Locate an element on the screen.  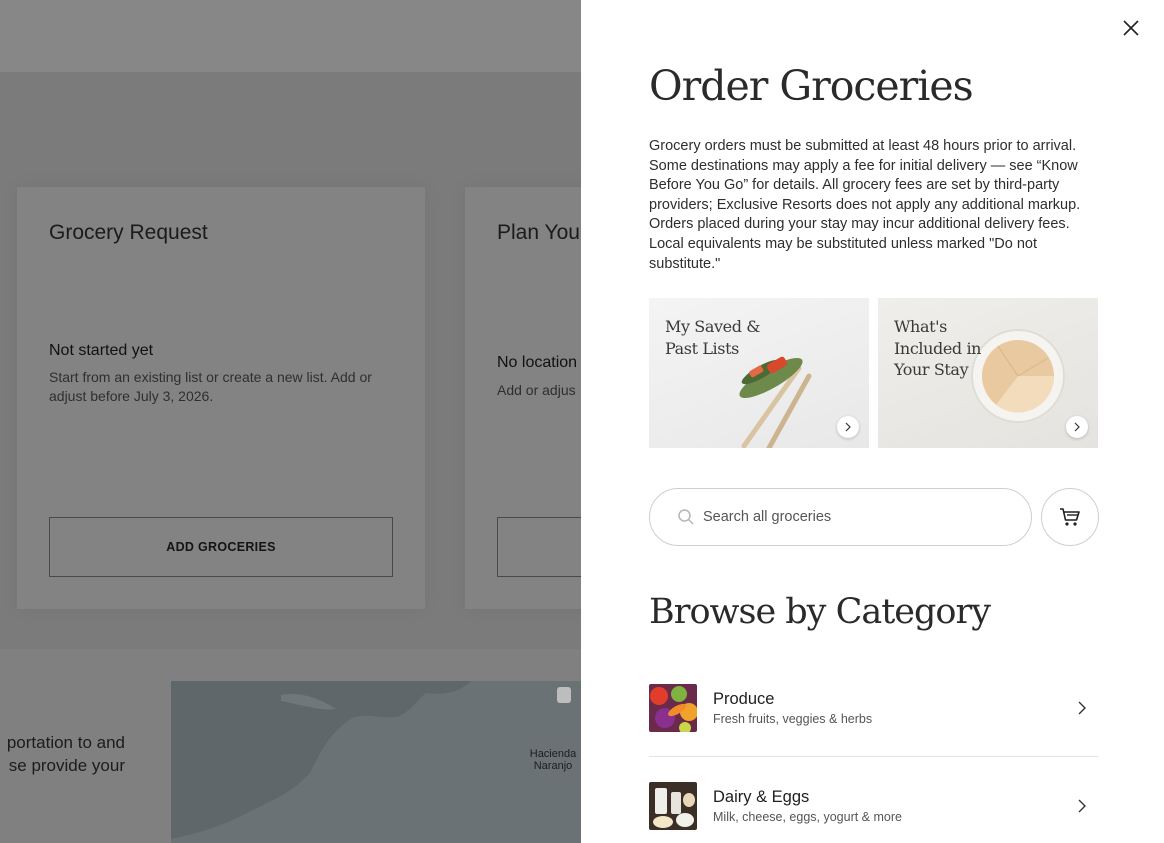
search-input is located at coordinates (853, 517).